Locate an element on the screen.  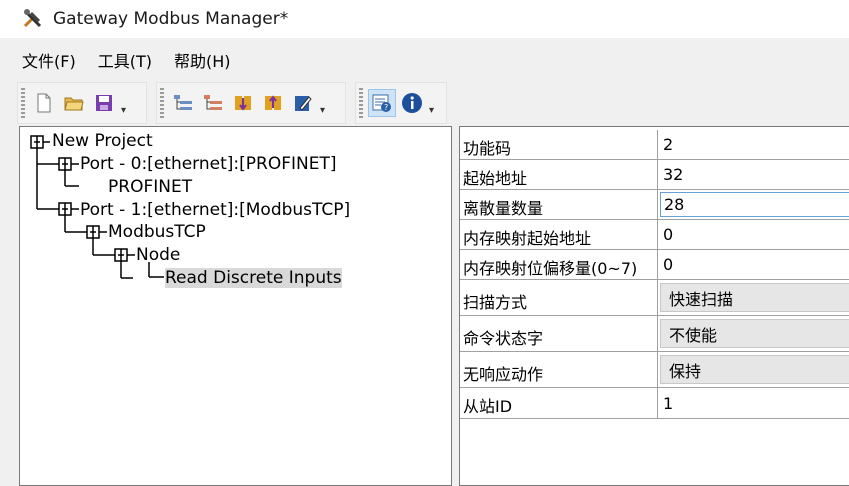
toolbar-edit: ▾ is located at coordinates (251, 103).